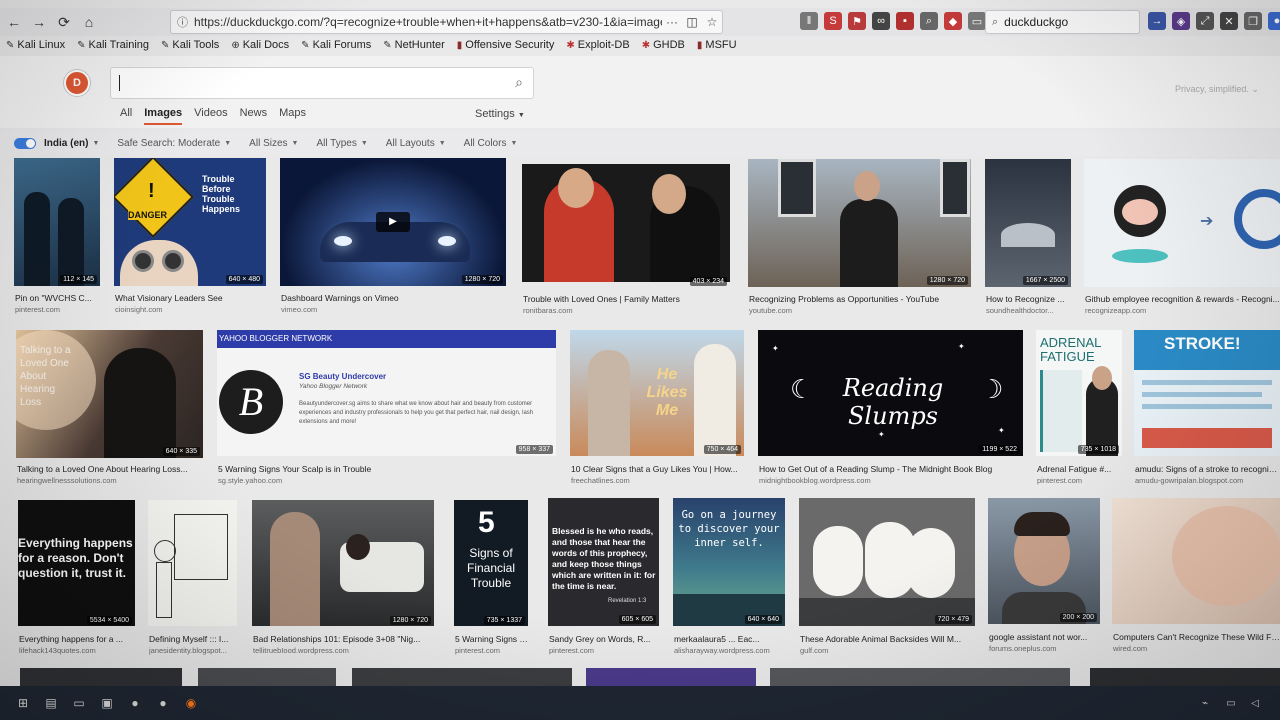  I want to click on forward-button: →, so click(39, 22).